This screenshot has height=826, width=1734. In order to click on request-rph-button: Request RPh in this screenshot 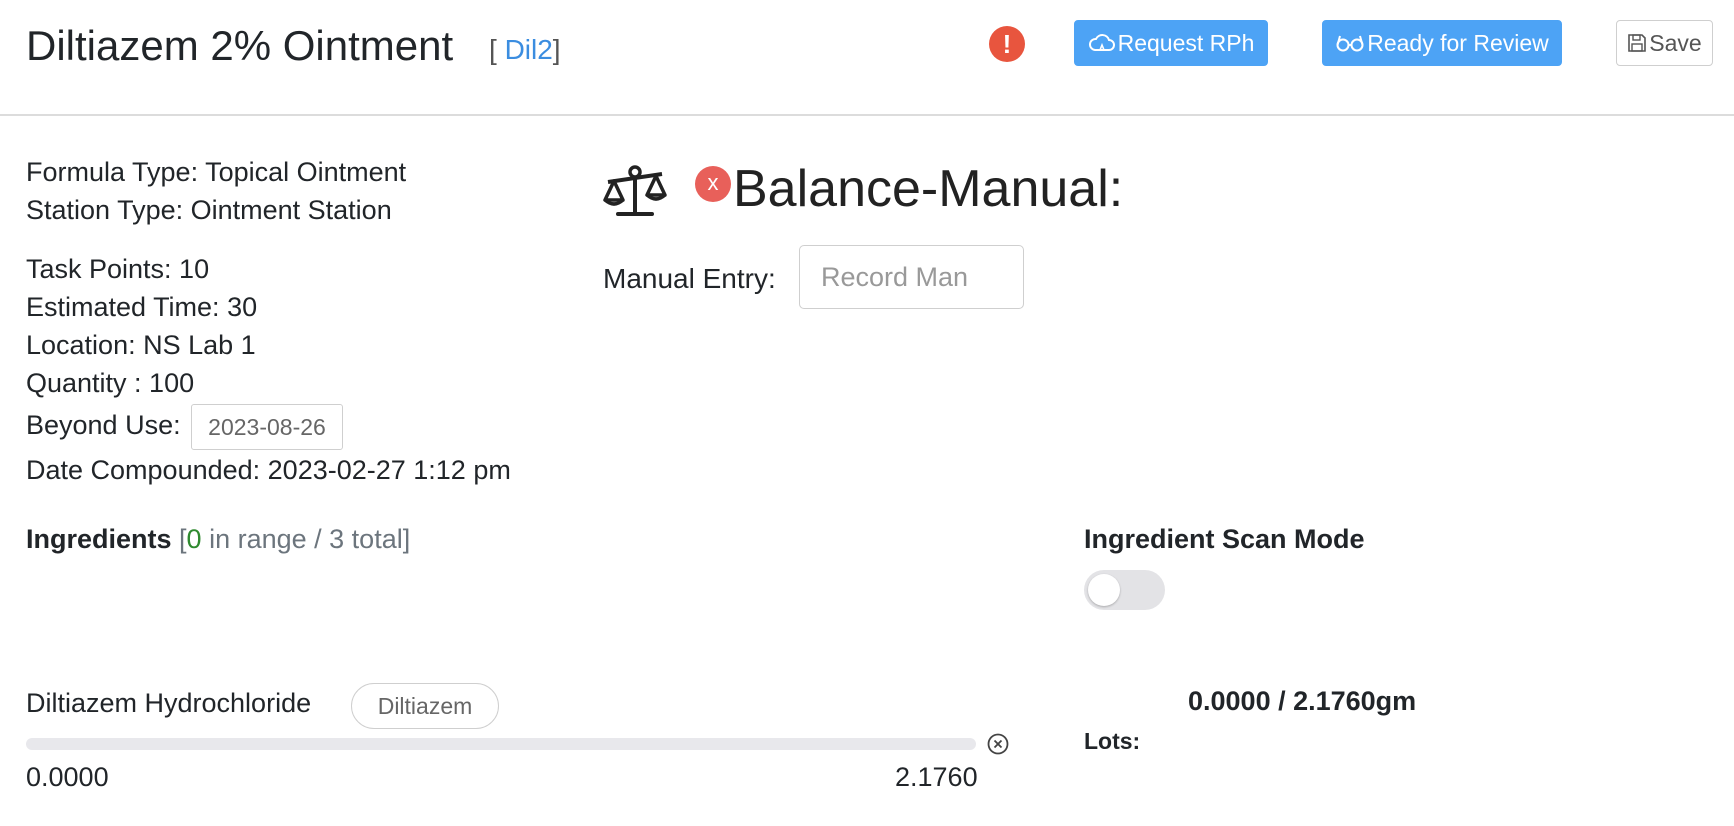, I will do `click(1171, 43)`.